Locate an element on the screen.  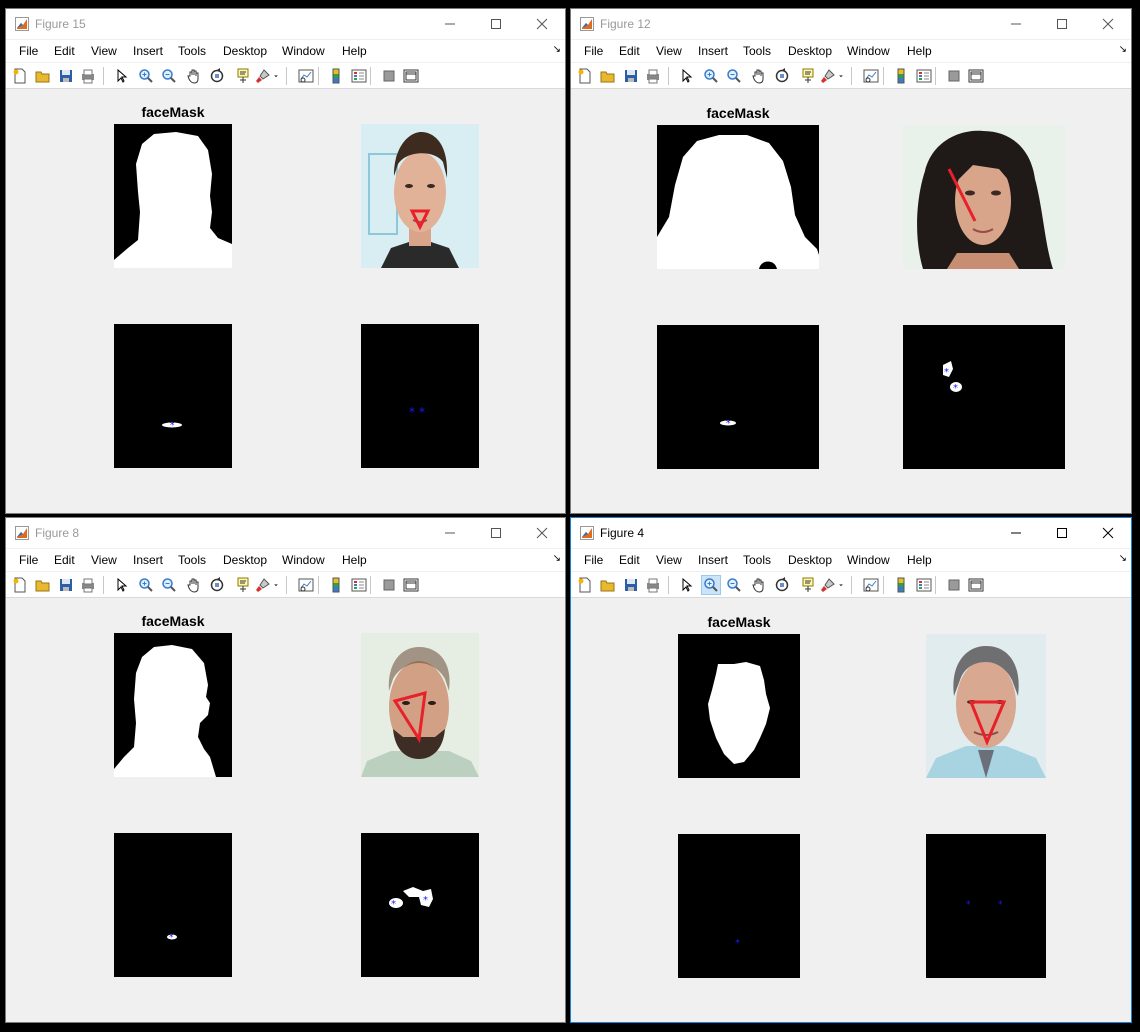
legend-tool is located at coordinates (359, 585).